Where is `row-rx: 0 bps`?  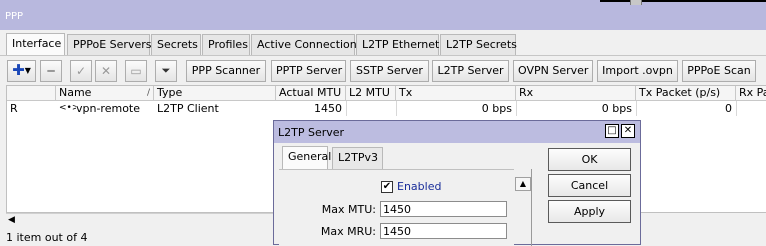
row-rx: 0 bps is located at coordinates (616, 108).